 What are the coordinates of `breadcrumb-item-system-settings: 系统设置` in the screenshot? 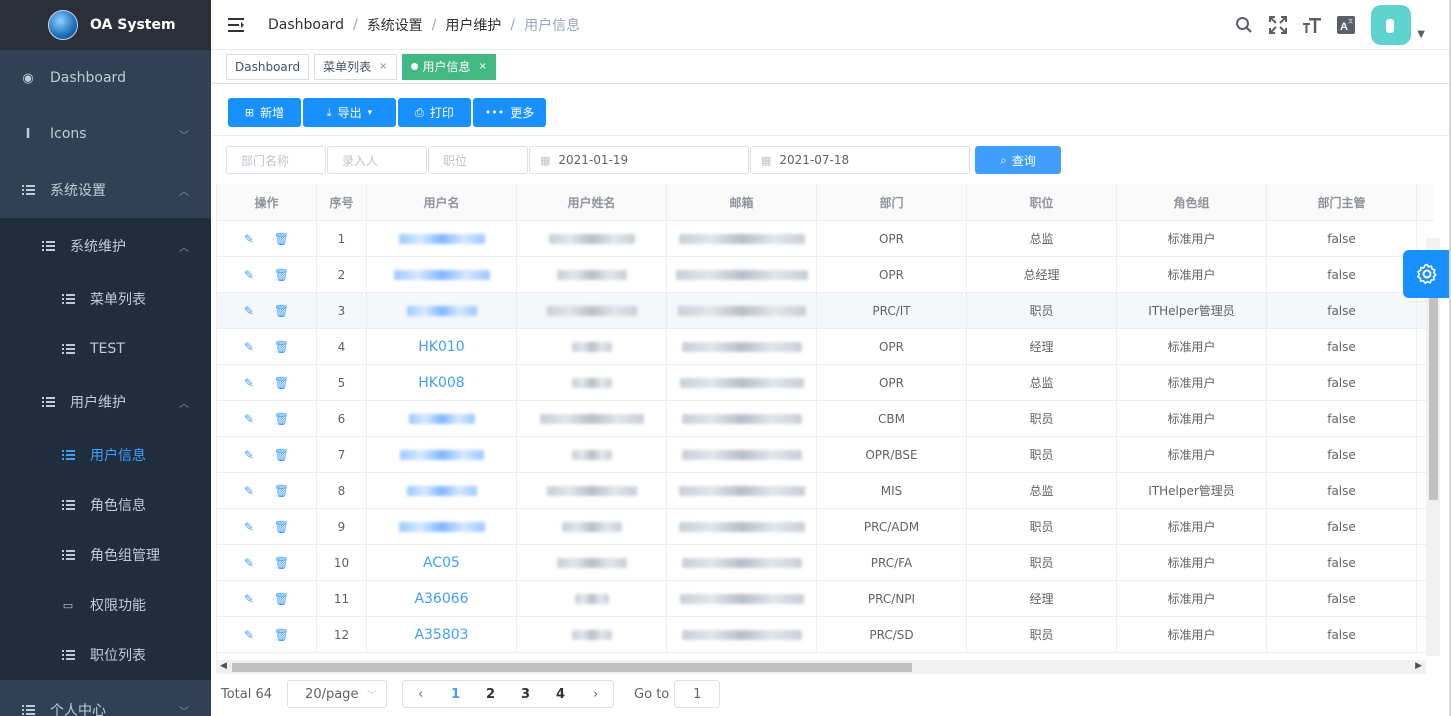 It's located at (395, 25).